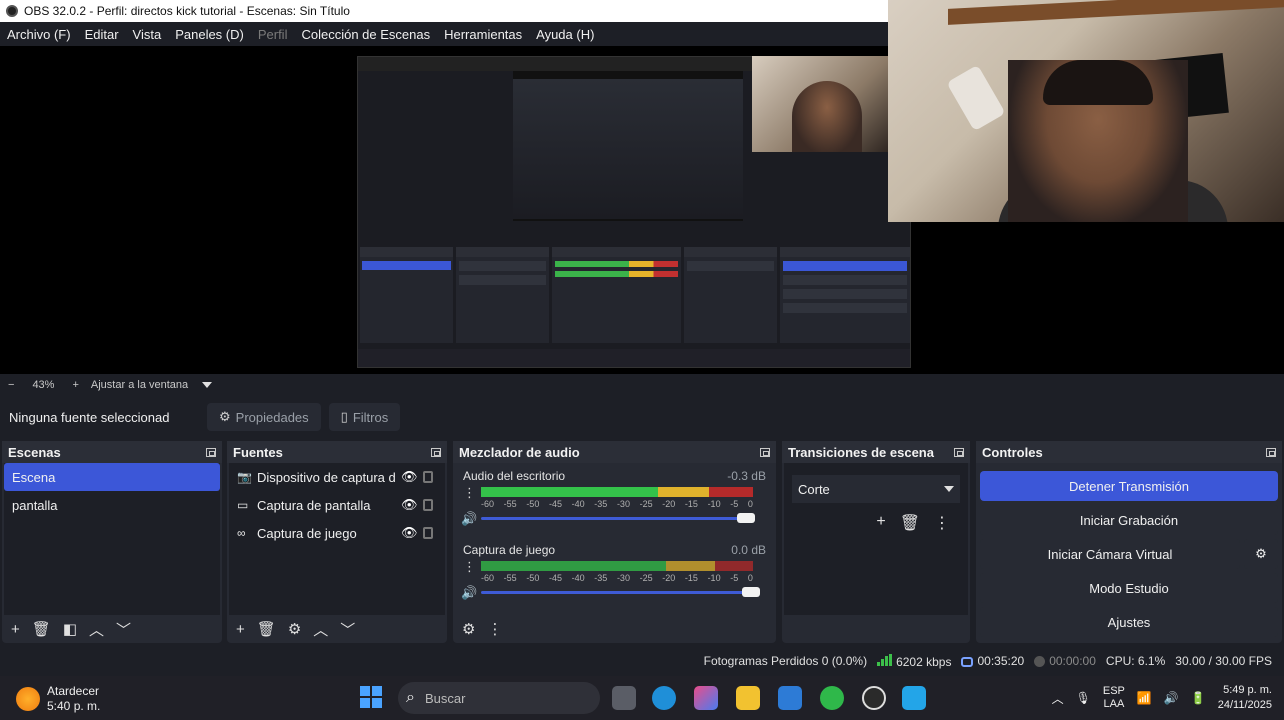 The image size is (1284, 720). Describe the element at coordinates (642, 385) in the screenshot. I see `zoom-bar: − 43% + Ajustar a la ventana` at that location.